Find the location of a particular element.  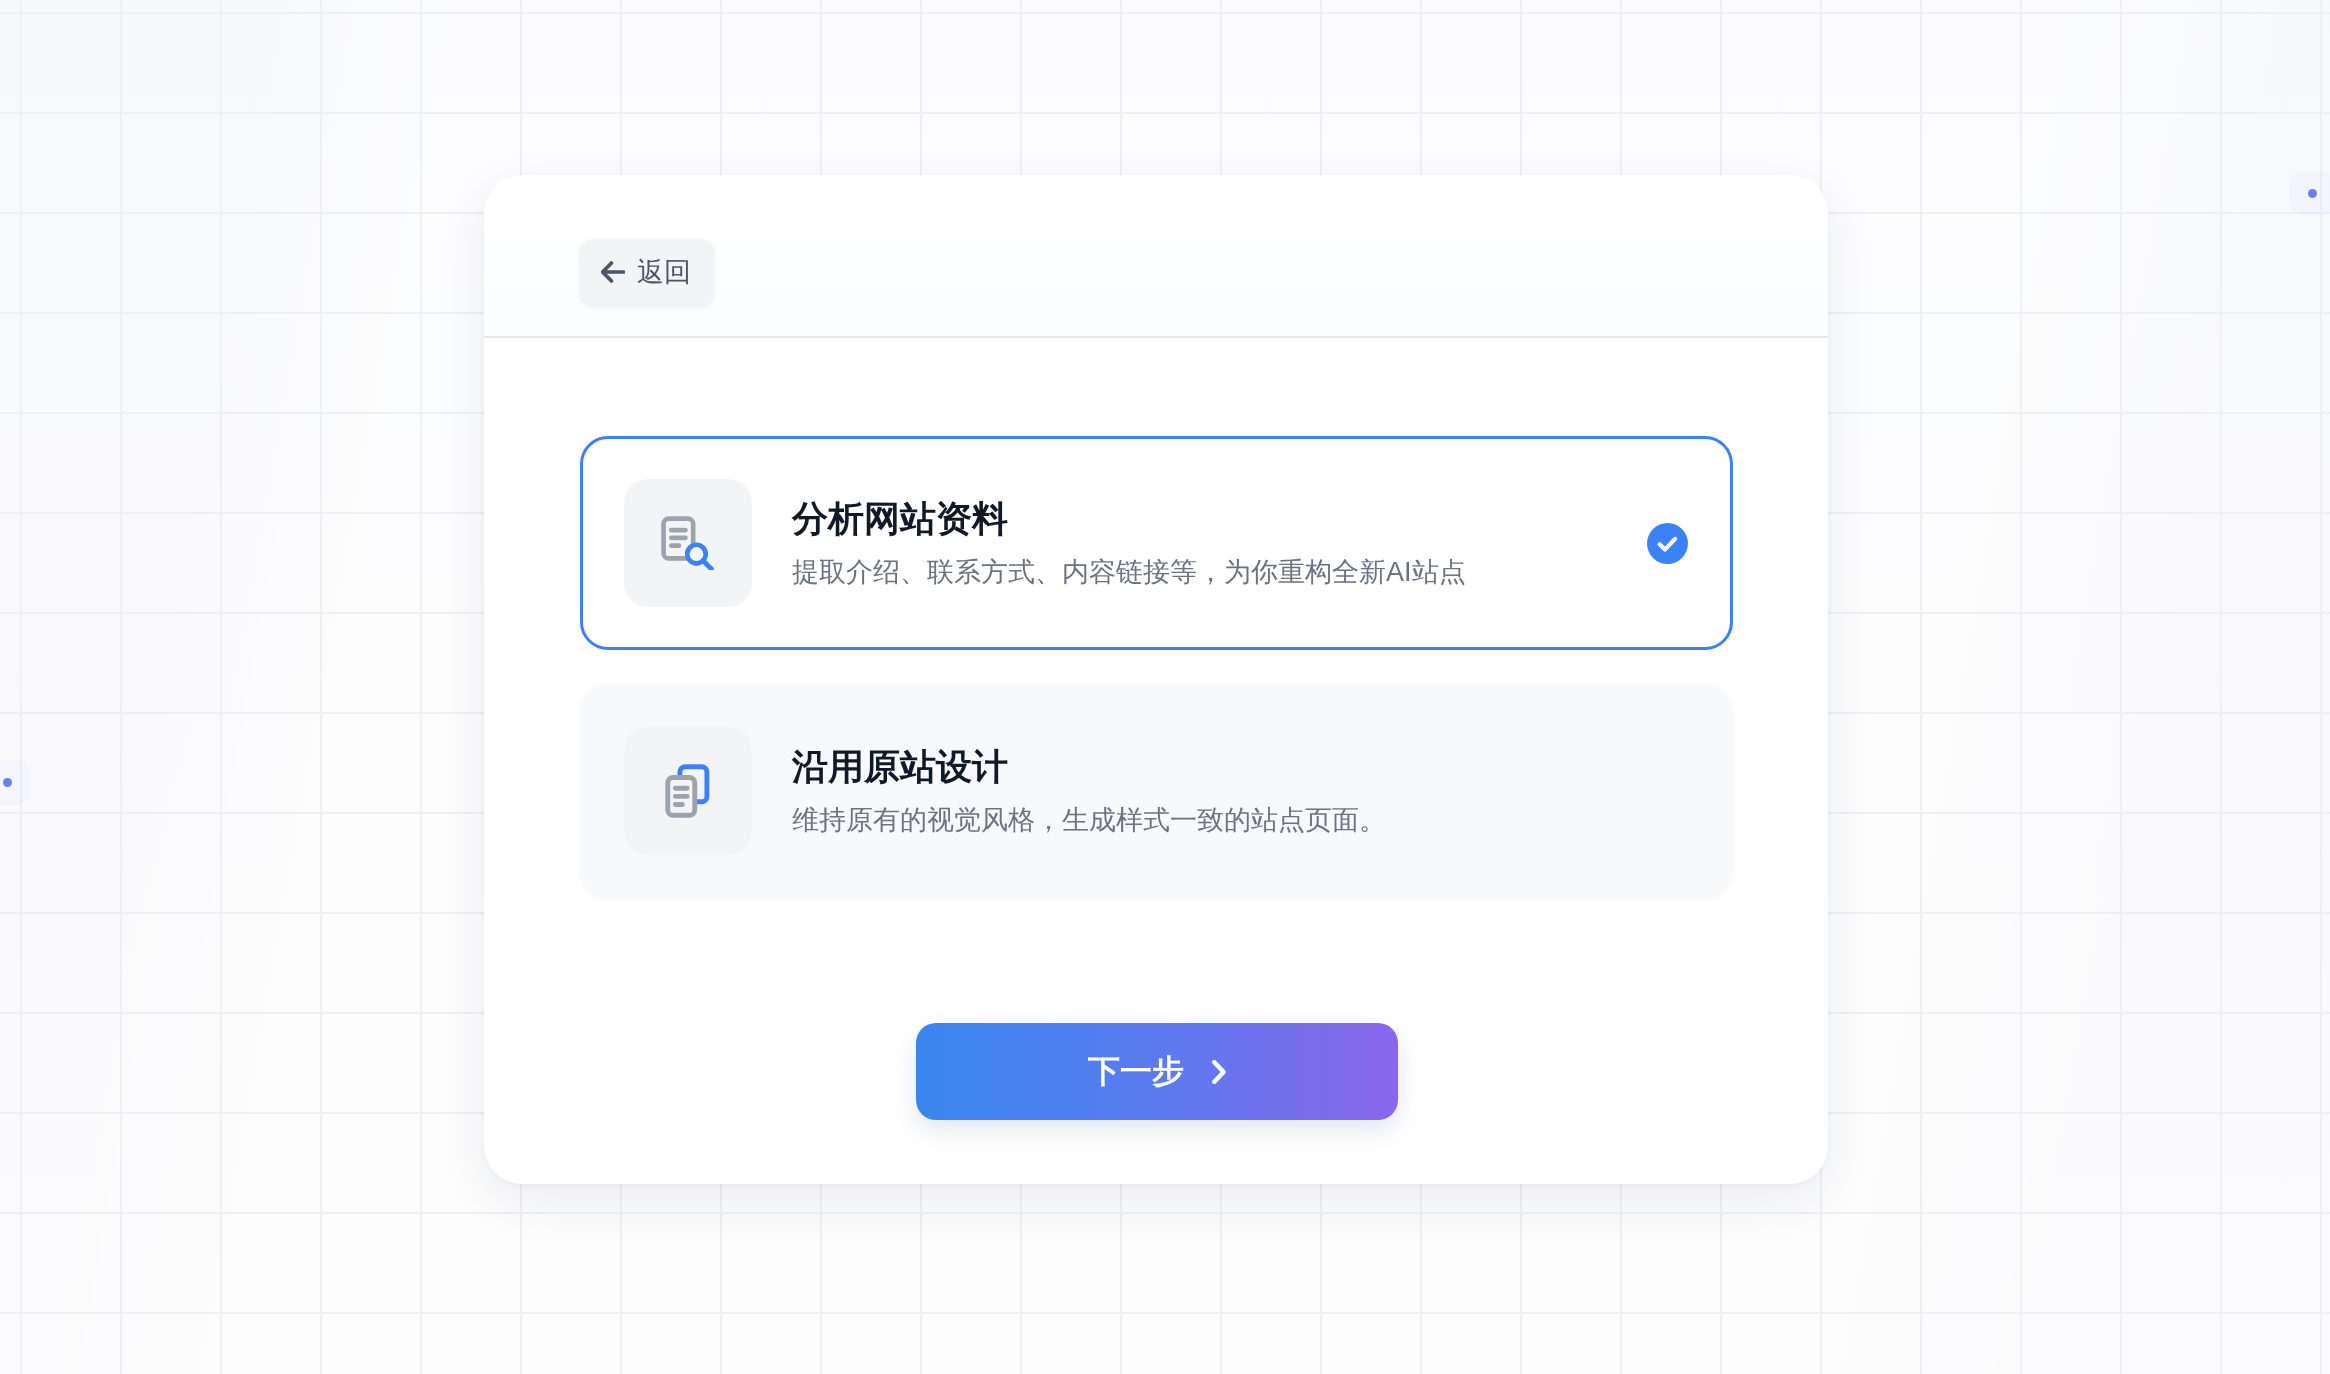

next-button: 下一步 is located at coordinates (1156, 1071).